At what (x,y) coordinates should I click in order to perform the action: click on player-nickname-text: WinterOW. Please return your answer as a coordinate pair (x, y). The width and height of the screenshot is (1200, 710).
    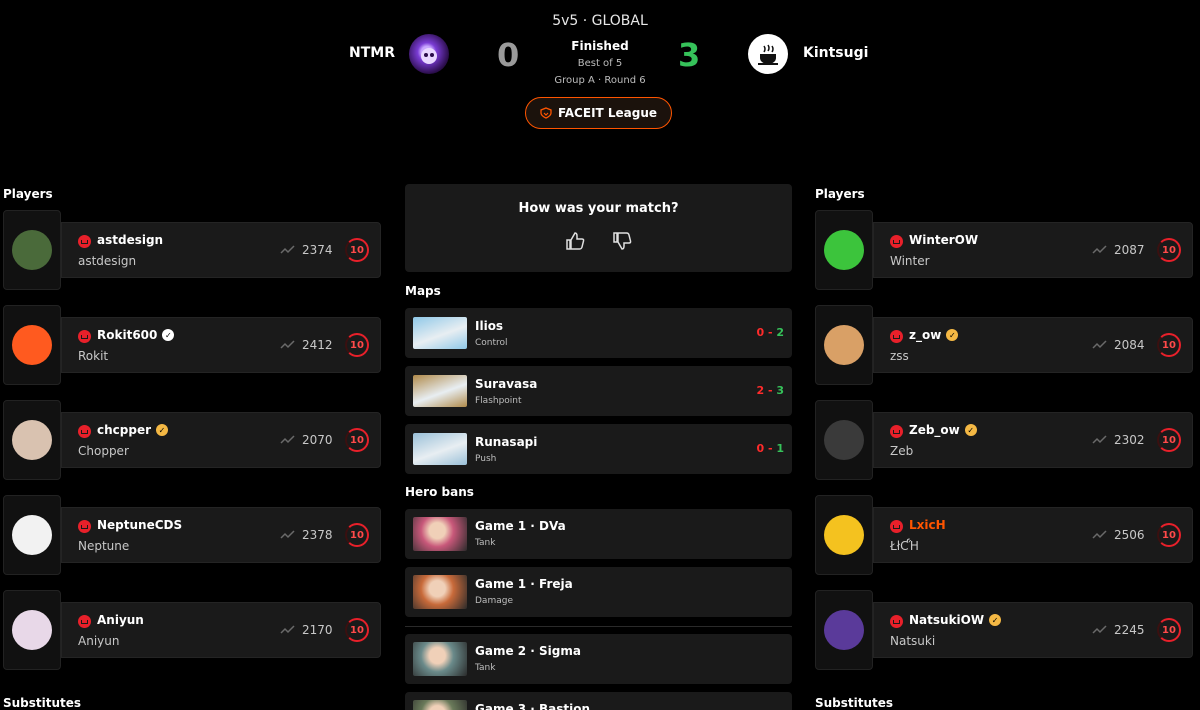
    Looking at the image, I should click on (944, 240).